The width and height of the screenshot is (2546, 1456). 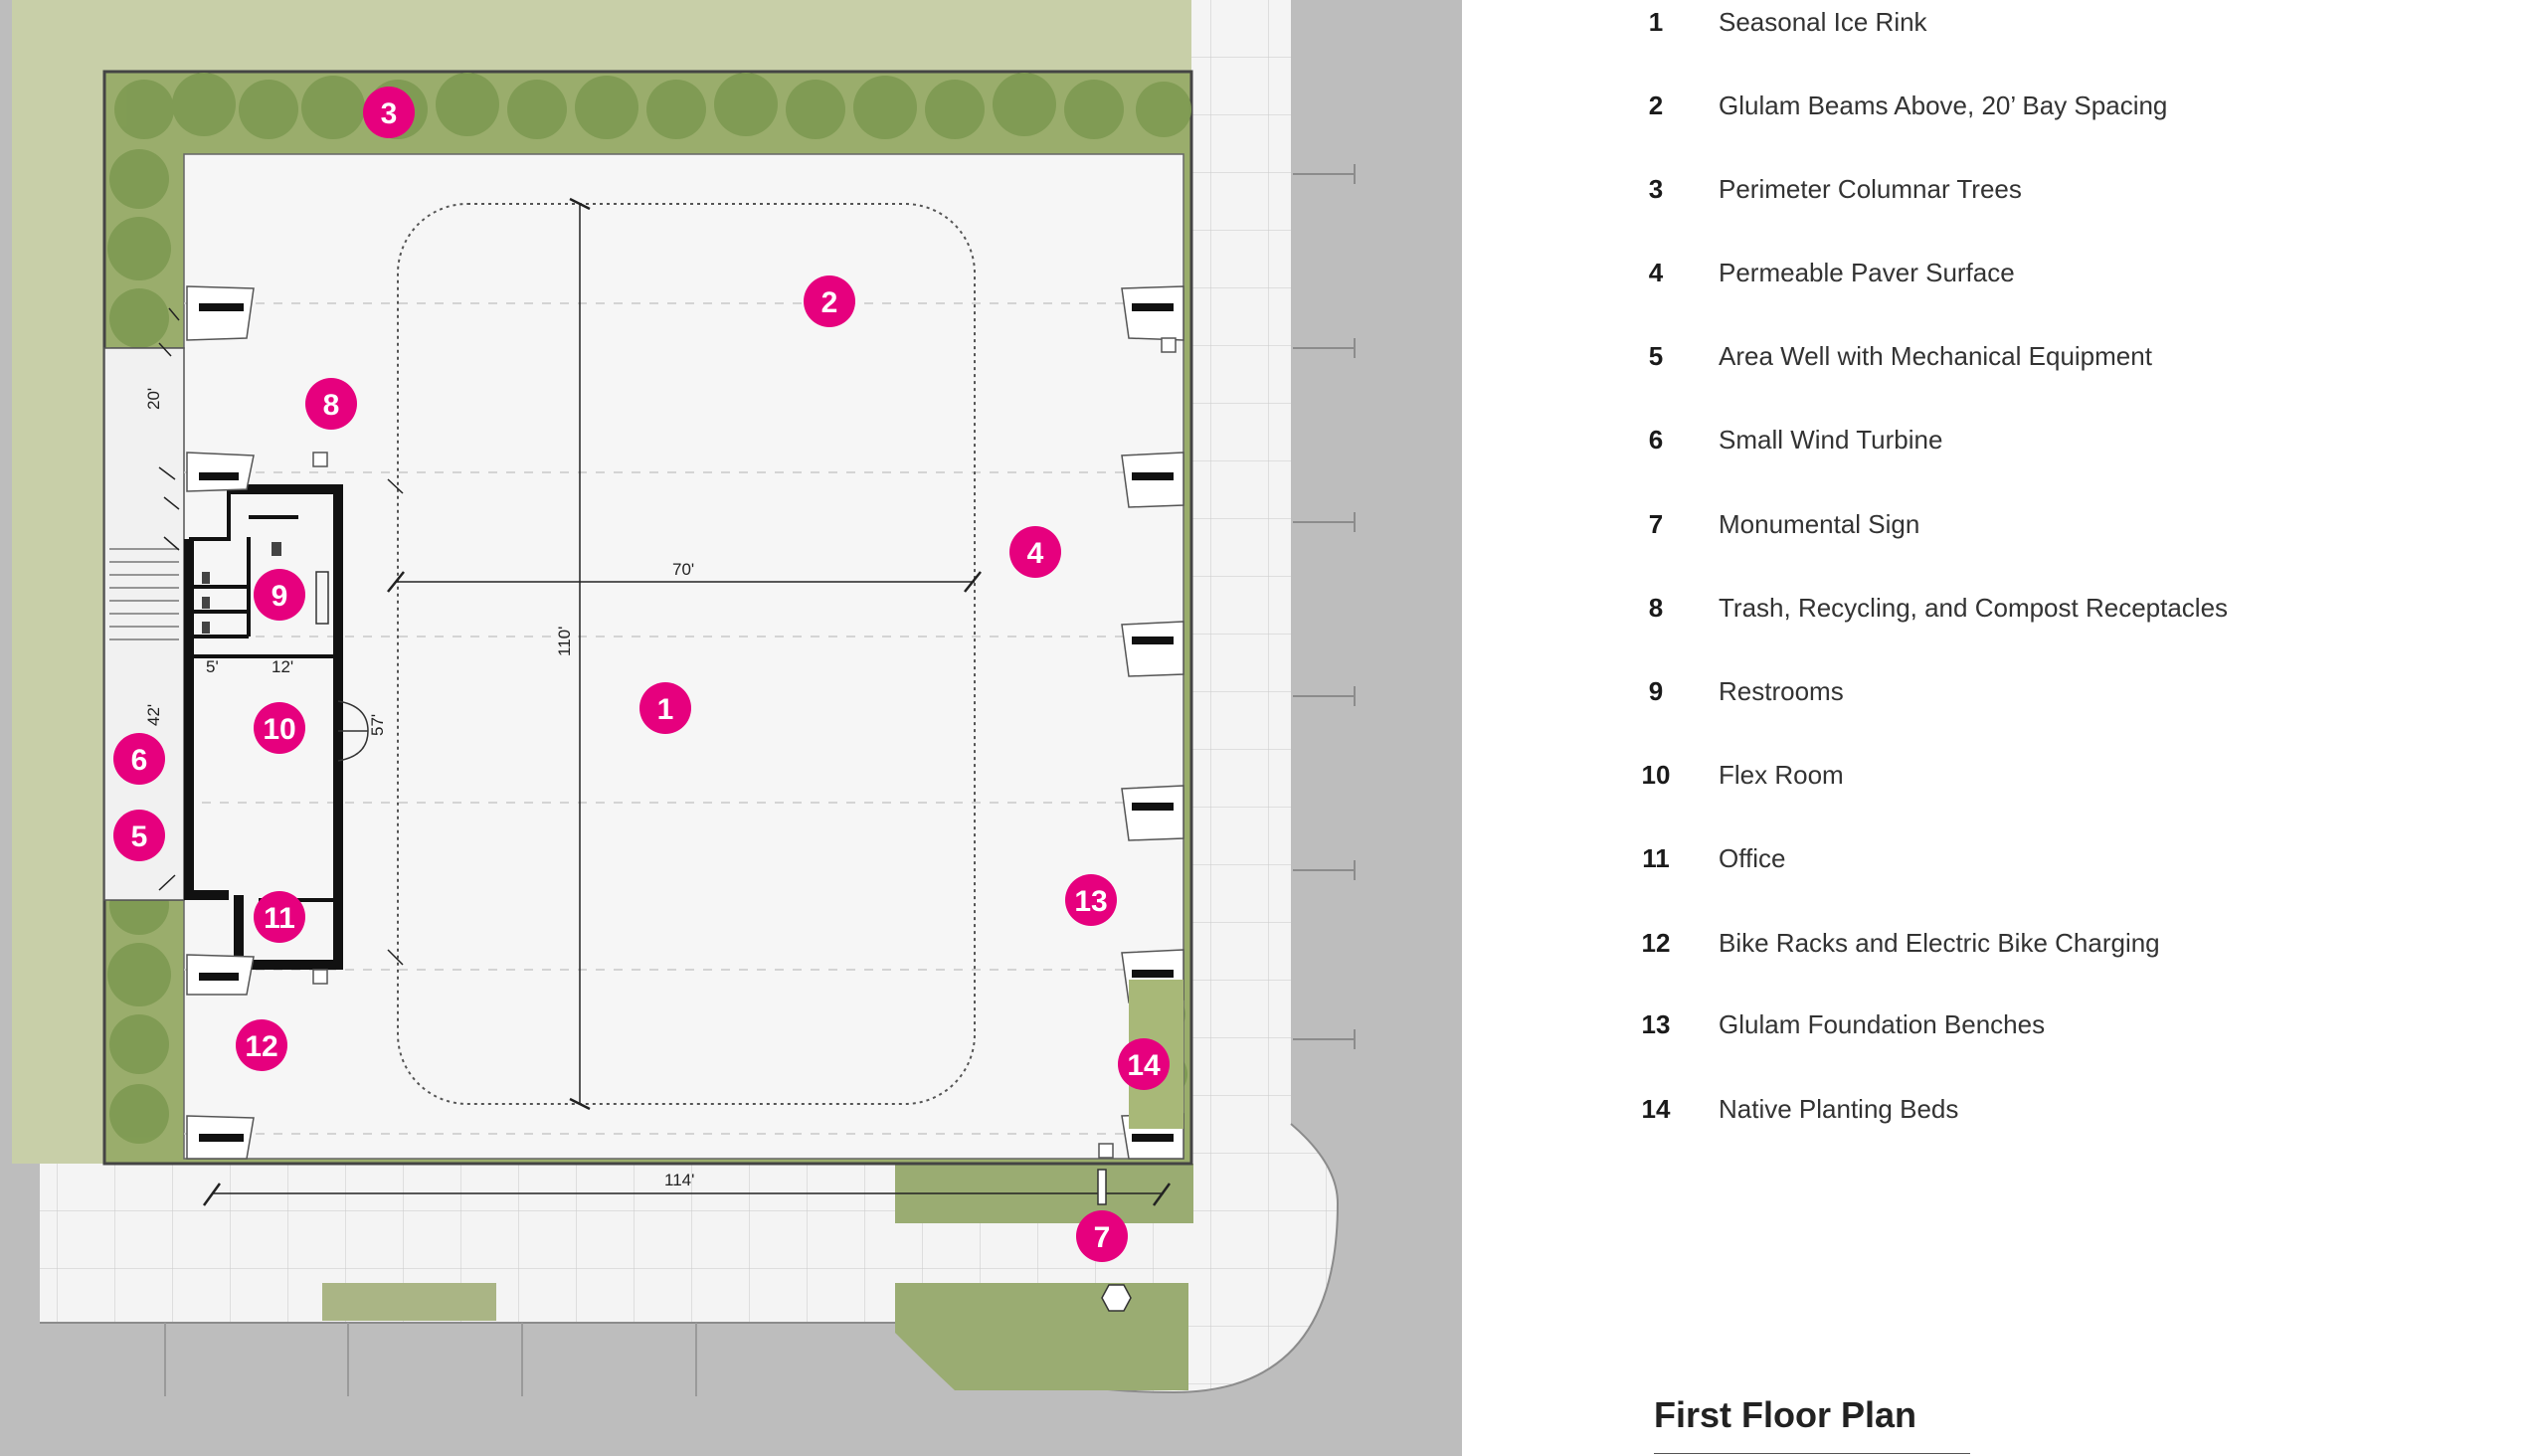 I want to click on legend-item: 12 Bike Racks and Electric Bike Charging, so click(x=1895, y=943).